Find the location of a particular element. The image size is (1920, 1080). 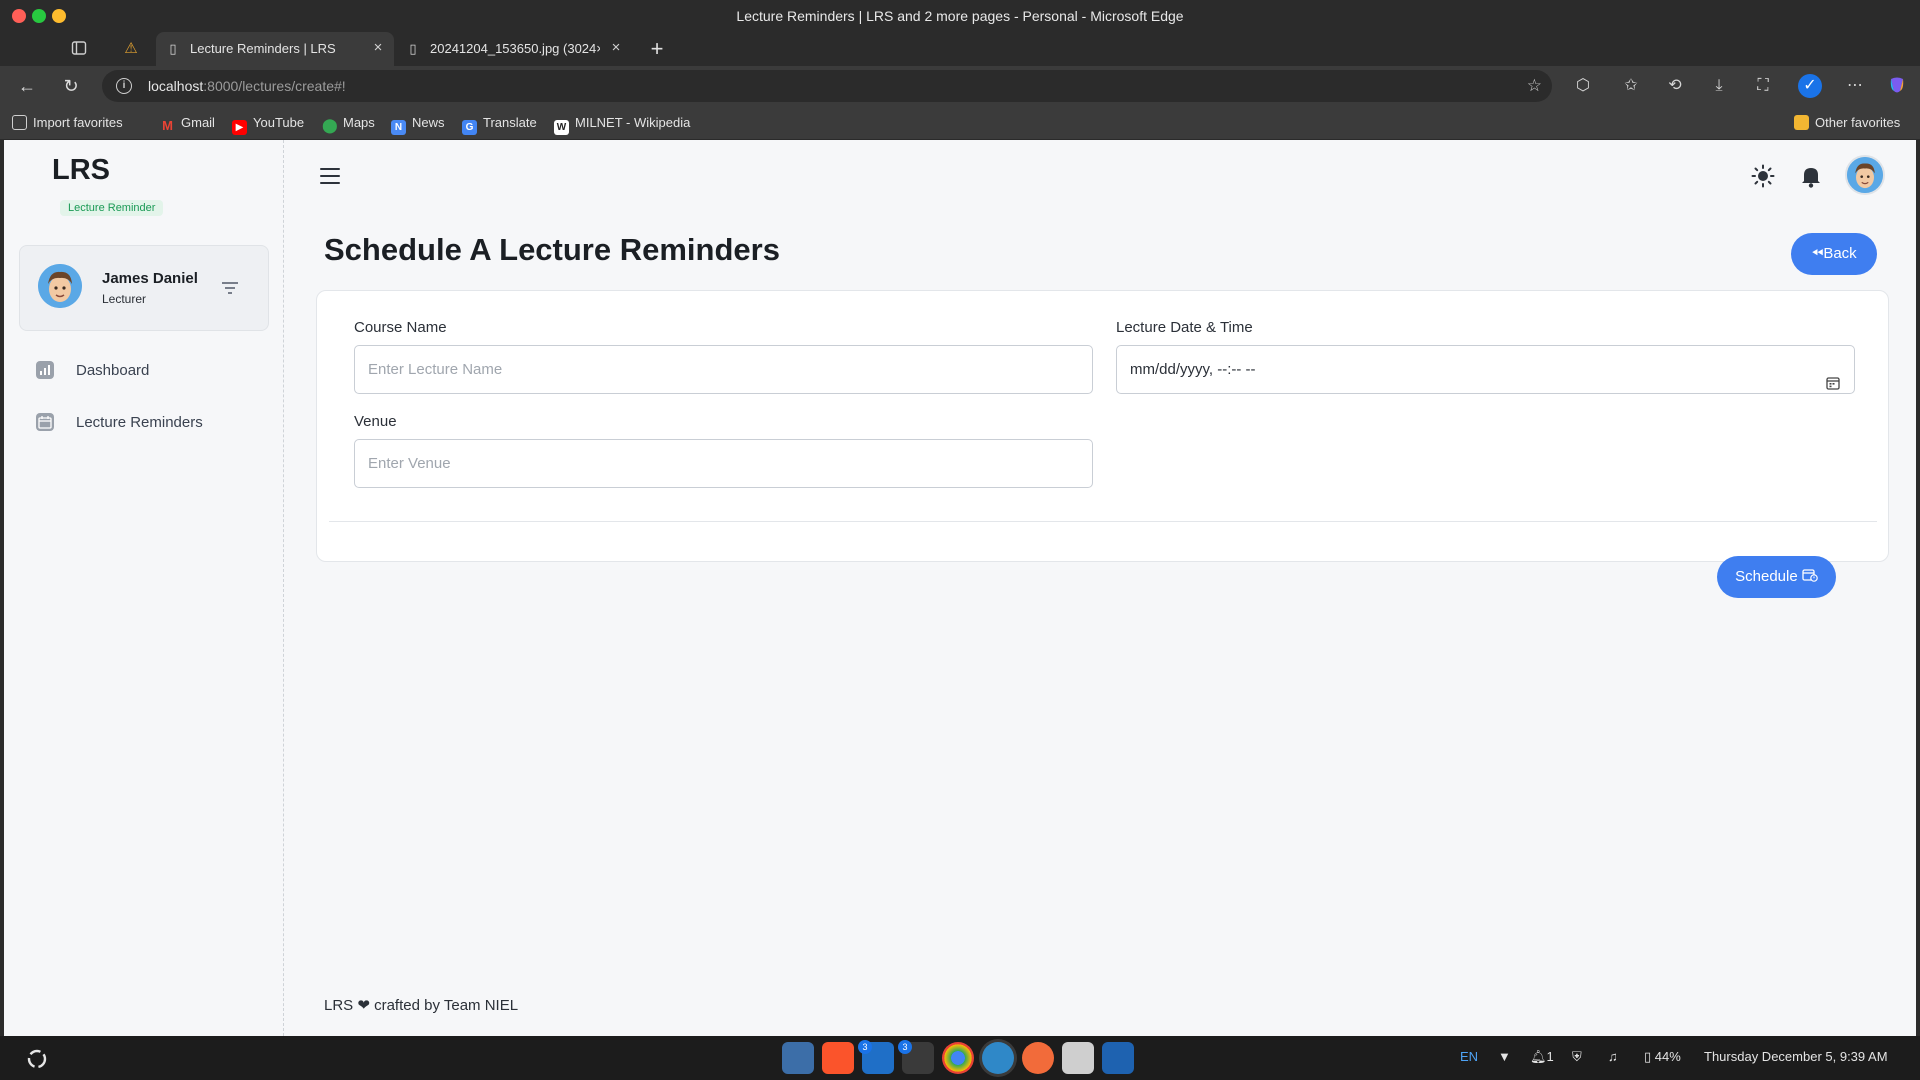

more-menu-icon: ⋯ is located at coordinates (1855, 86).